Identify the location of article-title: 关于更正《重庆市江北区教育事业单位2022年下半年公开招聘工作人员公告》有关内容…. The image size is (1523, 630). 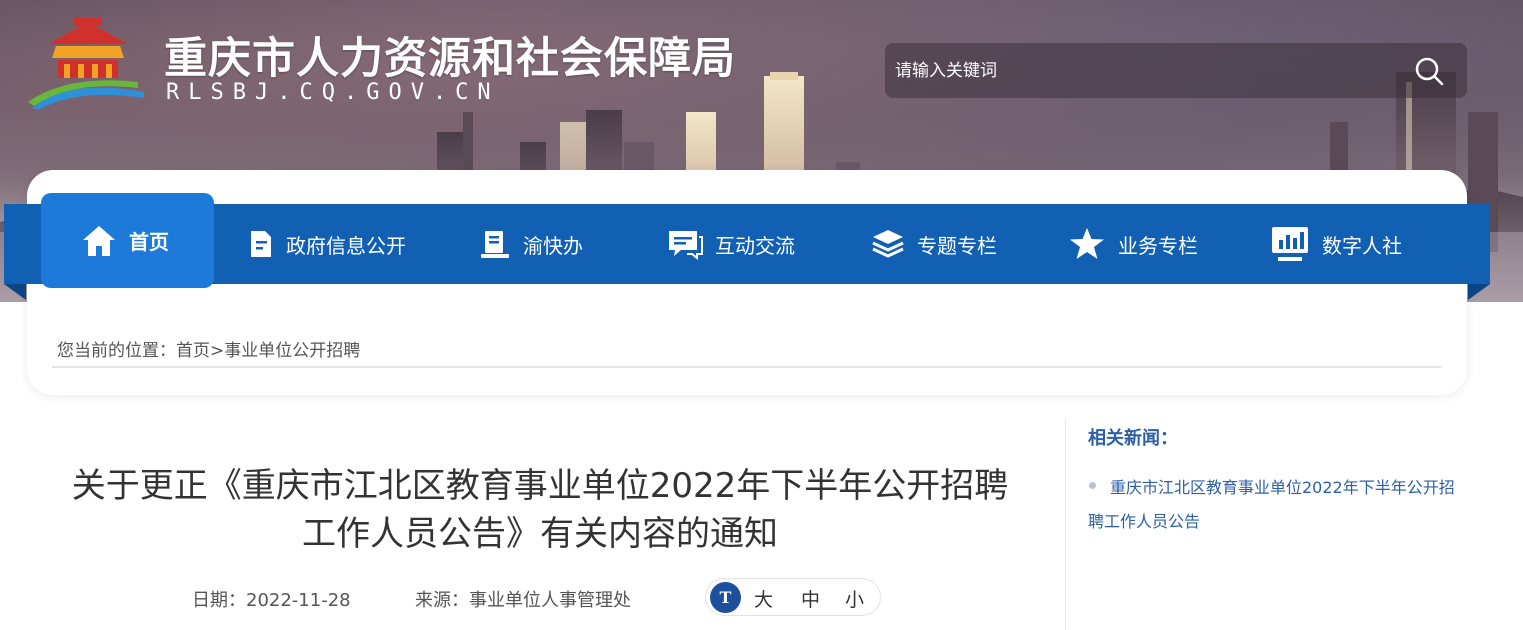
(540, 510).